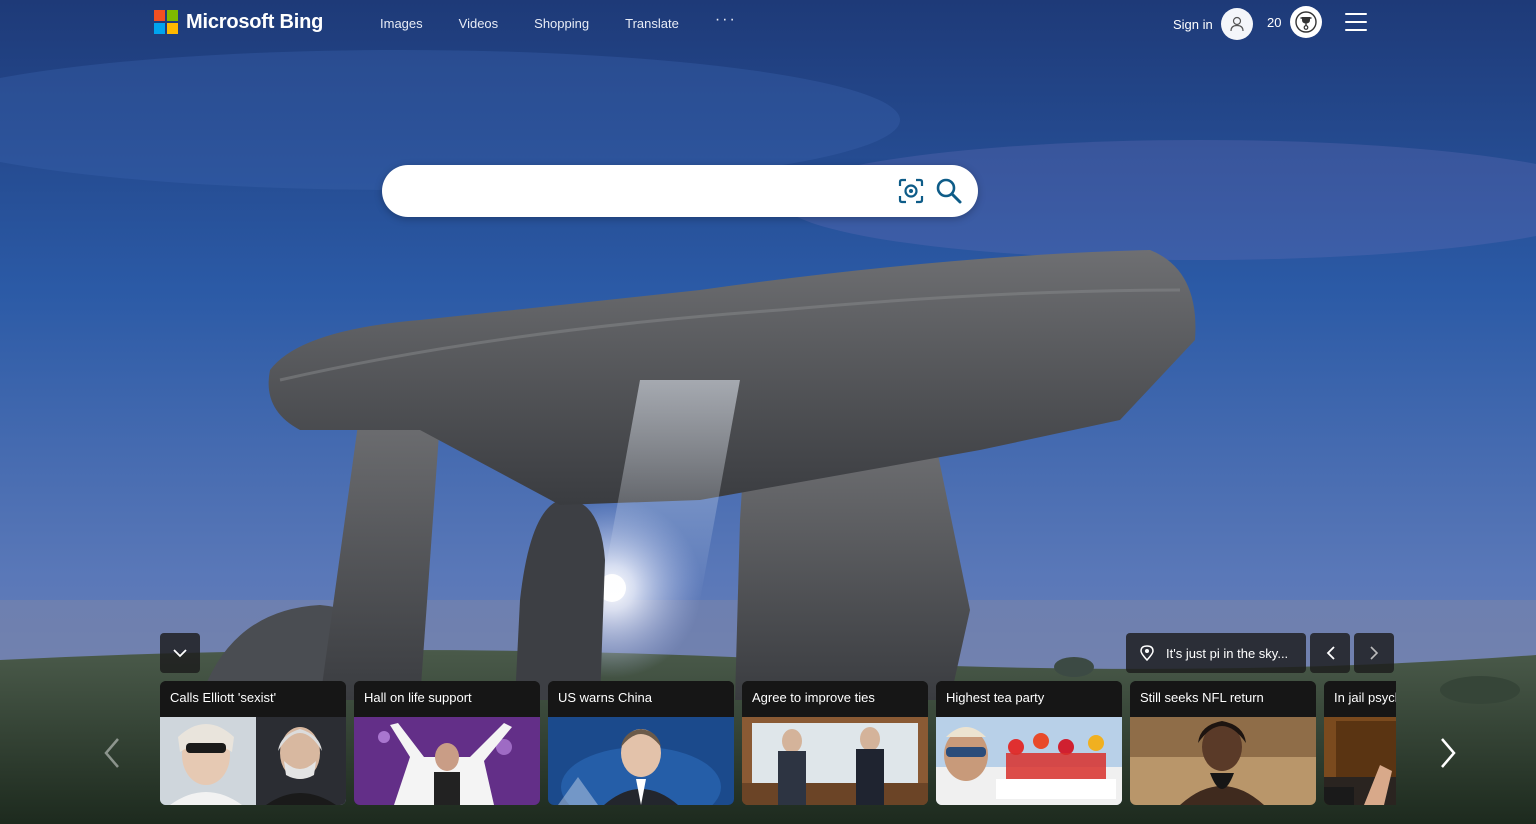 The width and height of the screenshot is (1536, 824). What do you see at coordinates (1147, 653) in the screenshot?
I see `location-pin-icon` at bounding box center [1147, 653].